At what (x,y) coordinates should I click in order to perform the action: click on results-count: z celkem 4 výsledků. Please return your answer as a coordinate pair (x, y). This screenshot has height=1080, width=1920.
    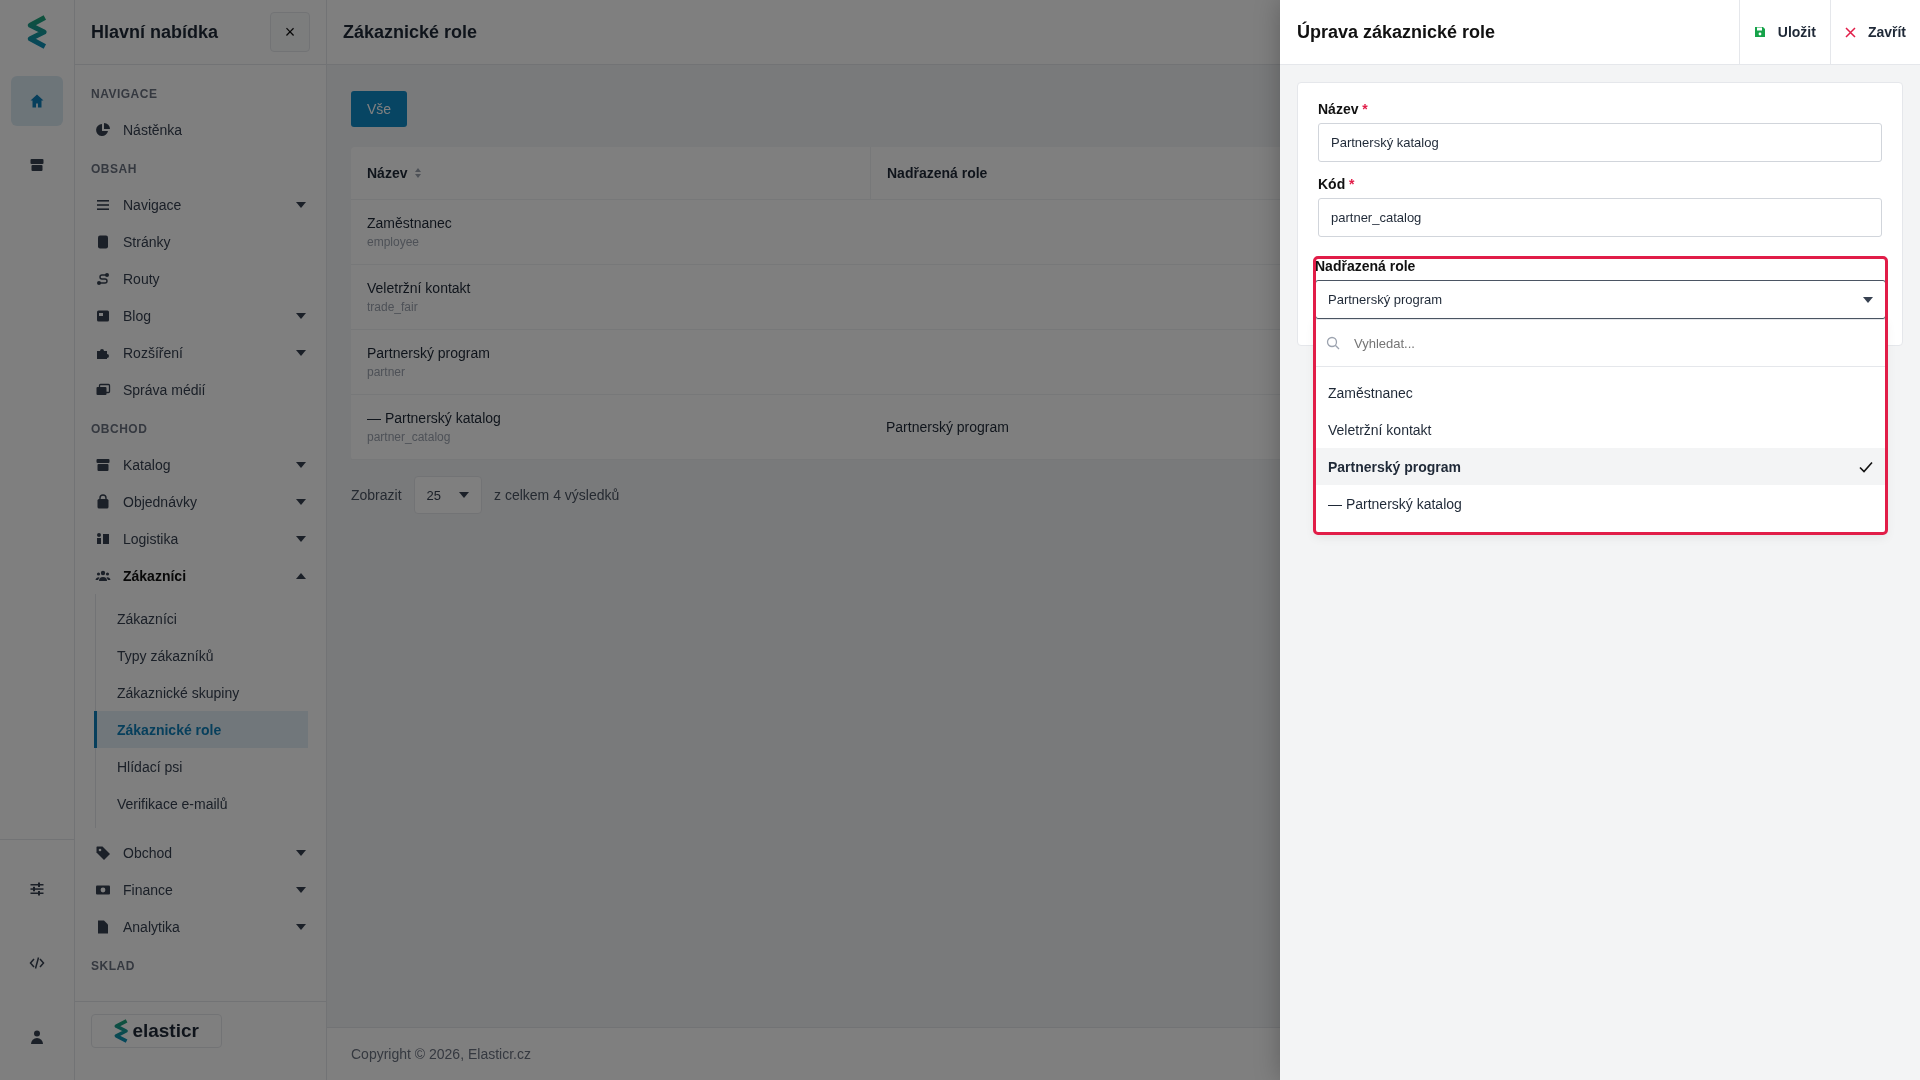
    Looking at the image, I should click on (557, 495).